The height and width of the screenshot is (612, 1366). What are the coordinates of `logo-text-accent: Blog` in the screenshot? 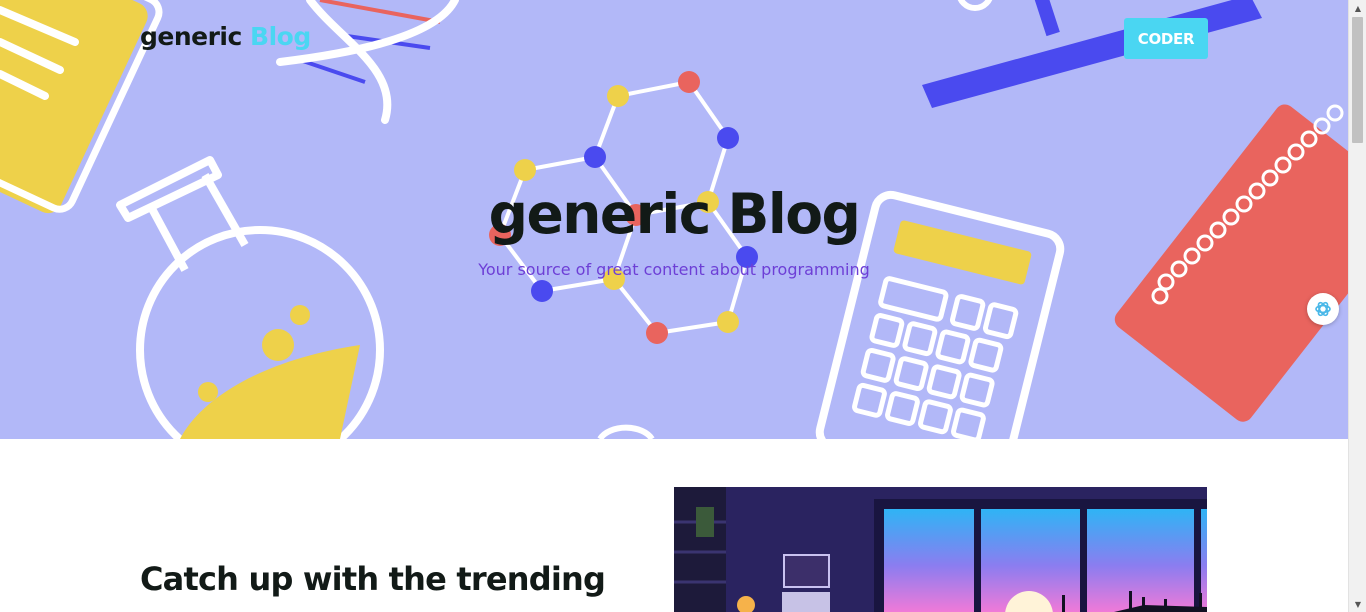 It's located at (280, 36).